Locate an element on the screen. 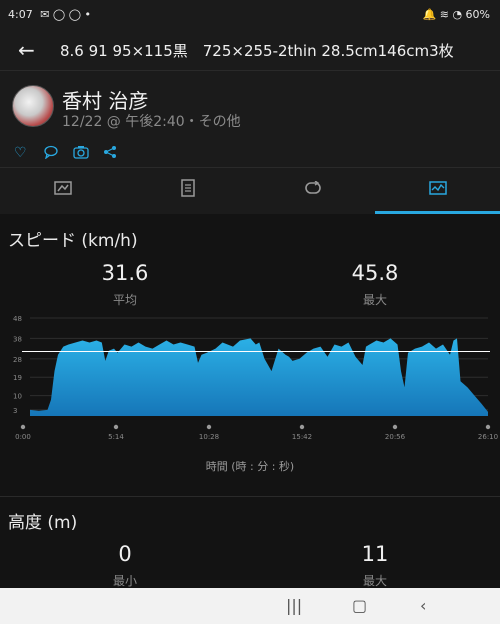  camera-icon is located at coordinates (81, 154).